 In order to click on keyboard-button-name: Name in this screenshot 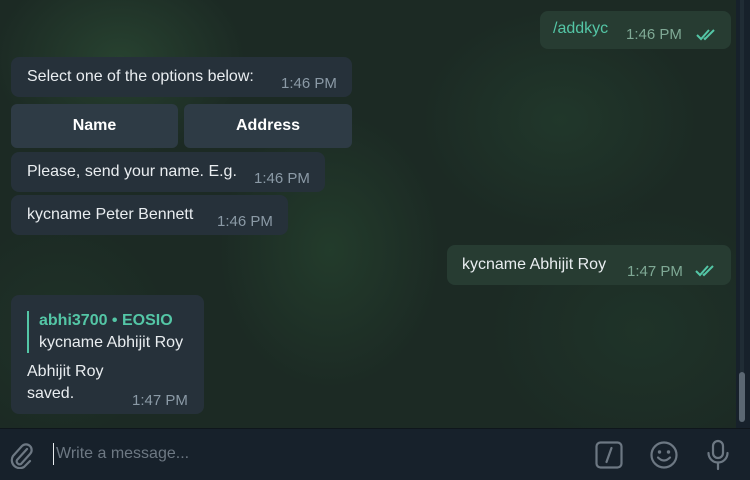, I will do `click(94, 126)`.